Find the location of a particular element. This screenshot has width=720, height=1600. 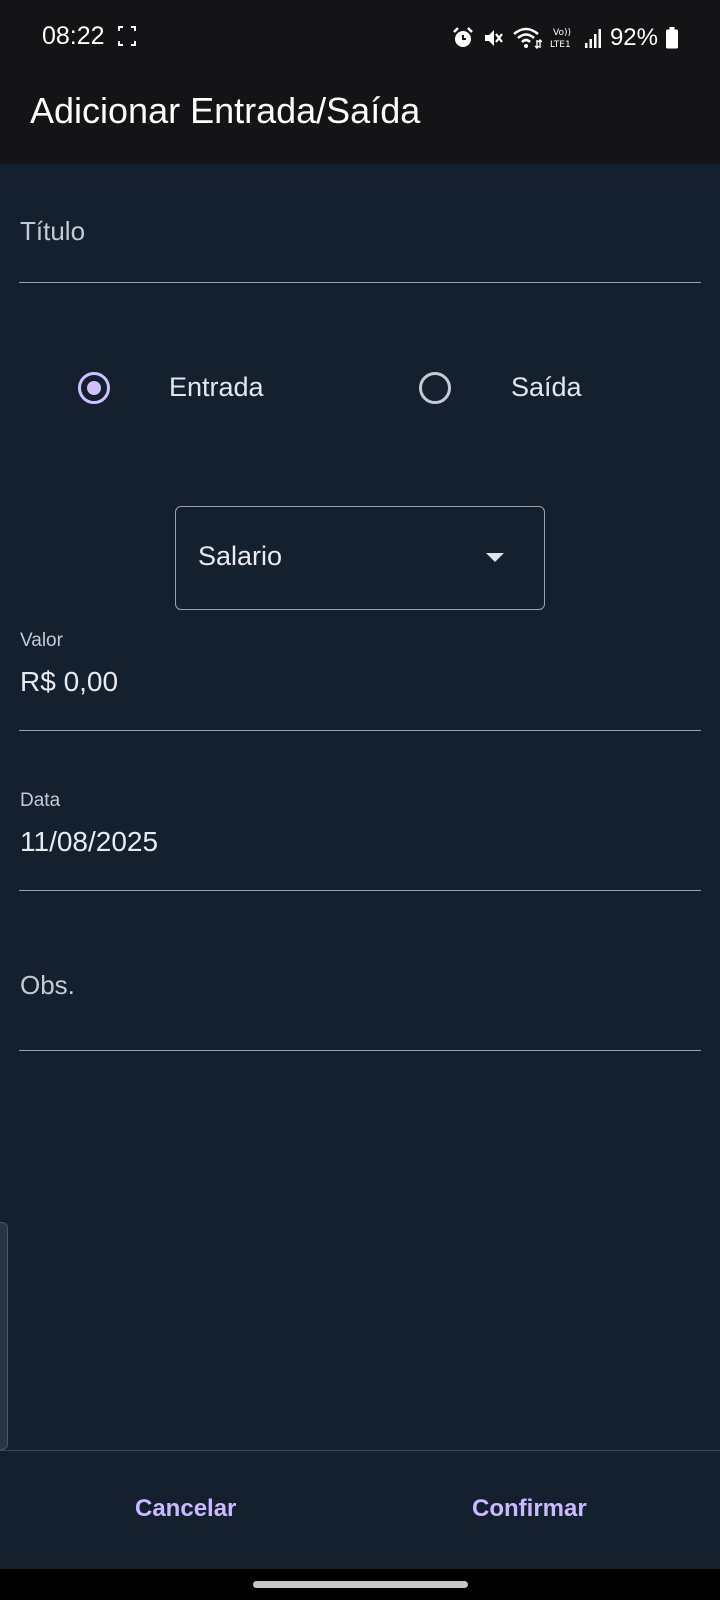

system-nav-bar is located at coordinates (360, 1584).